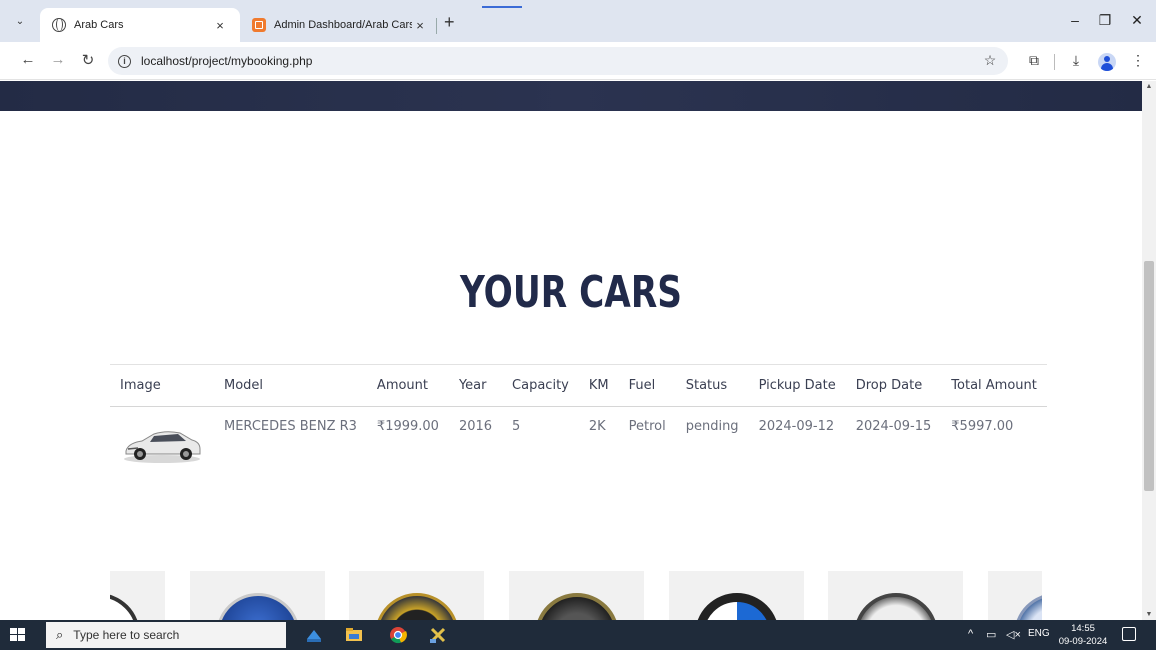  What do you see at coordinates (1083, 635) in the screenshot?
I see `system-clock: 14:55 09-09-2024` at bounding box center [1083, 635].